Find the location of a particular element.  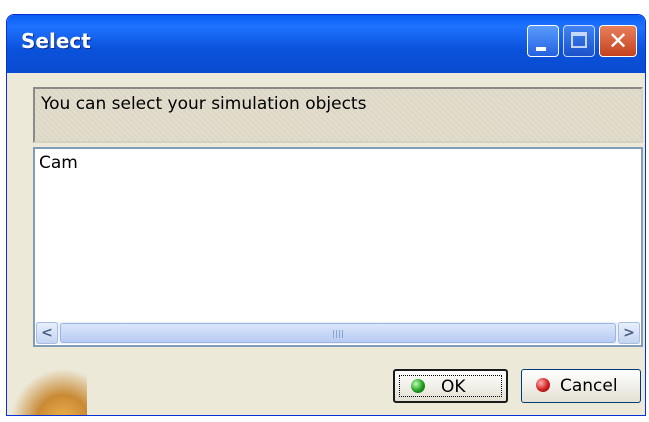

window-title: Select is located at coordinates (56, 41).